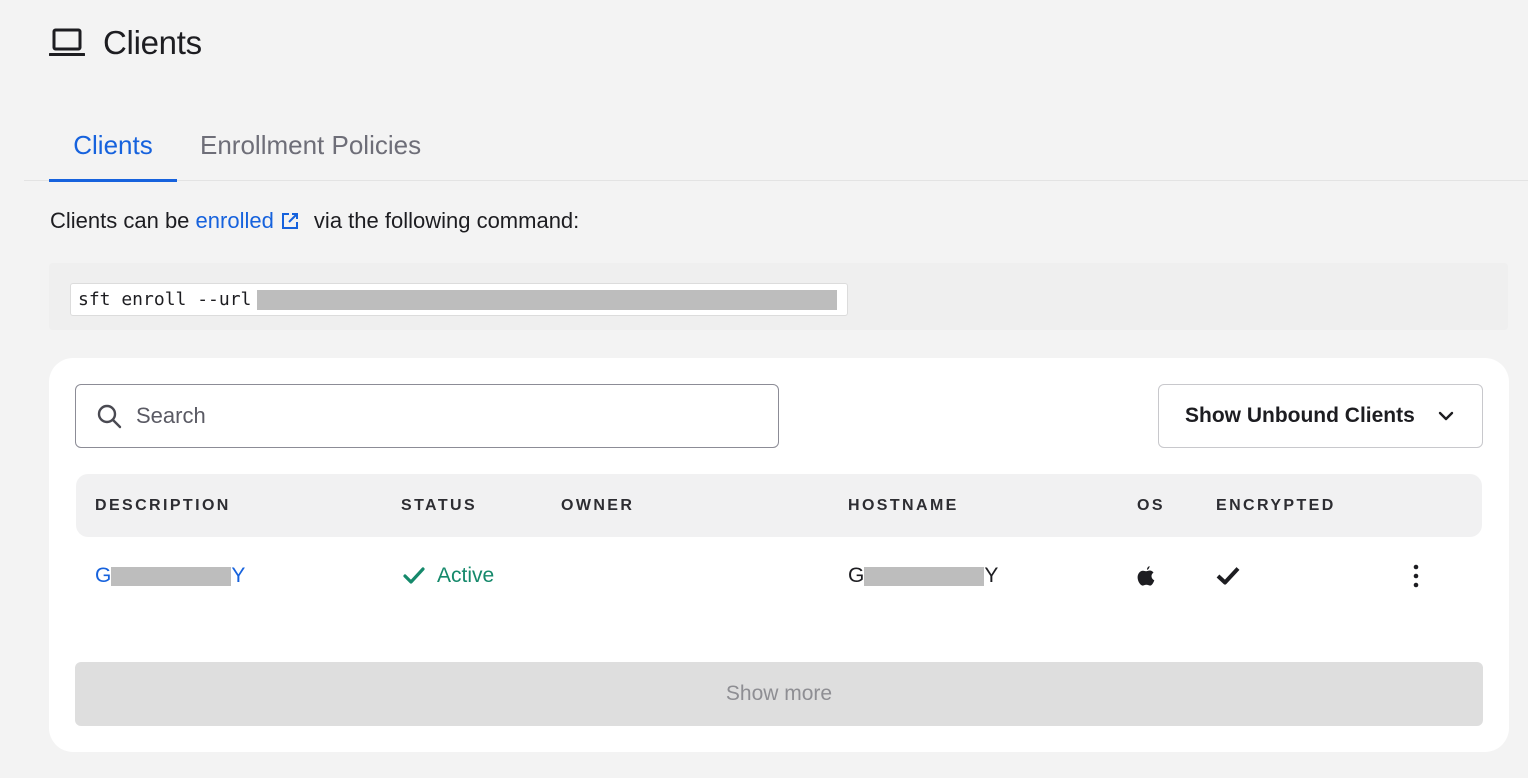  Describe the element at coordinates (779, 694) in the screenshot. I see `show-more-button: Show more` at that location.